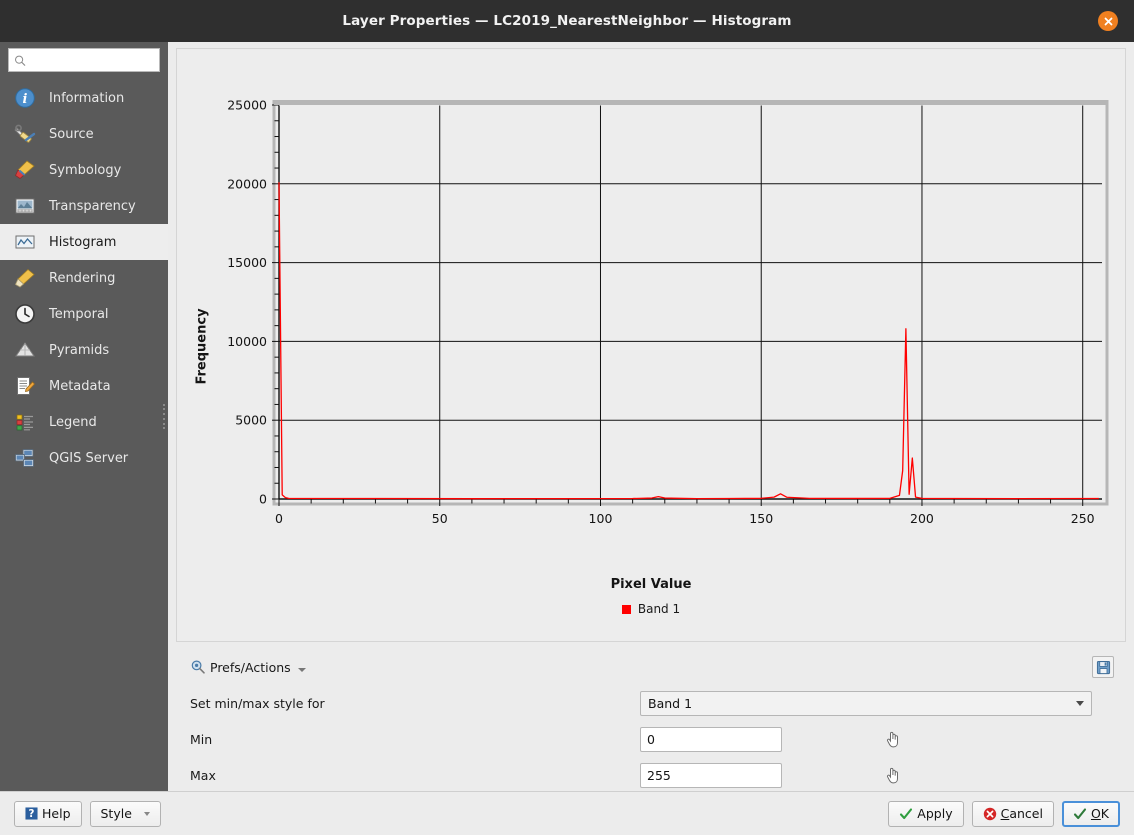 The width and height of the screenshot is (1134, 835). Describe the element at coordinates (251, 420) in the screenshot. I see `y-tick-label: 5000` at that location.